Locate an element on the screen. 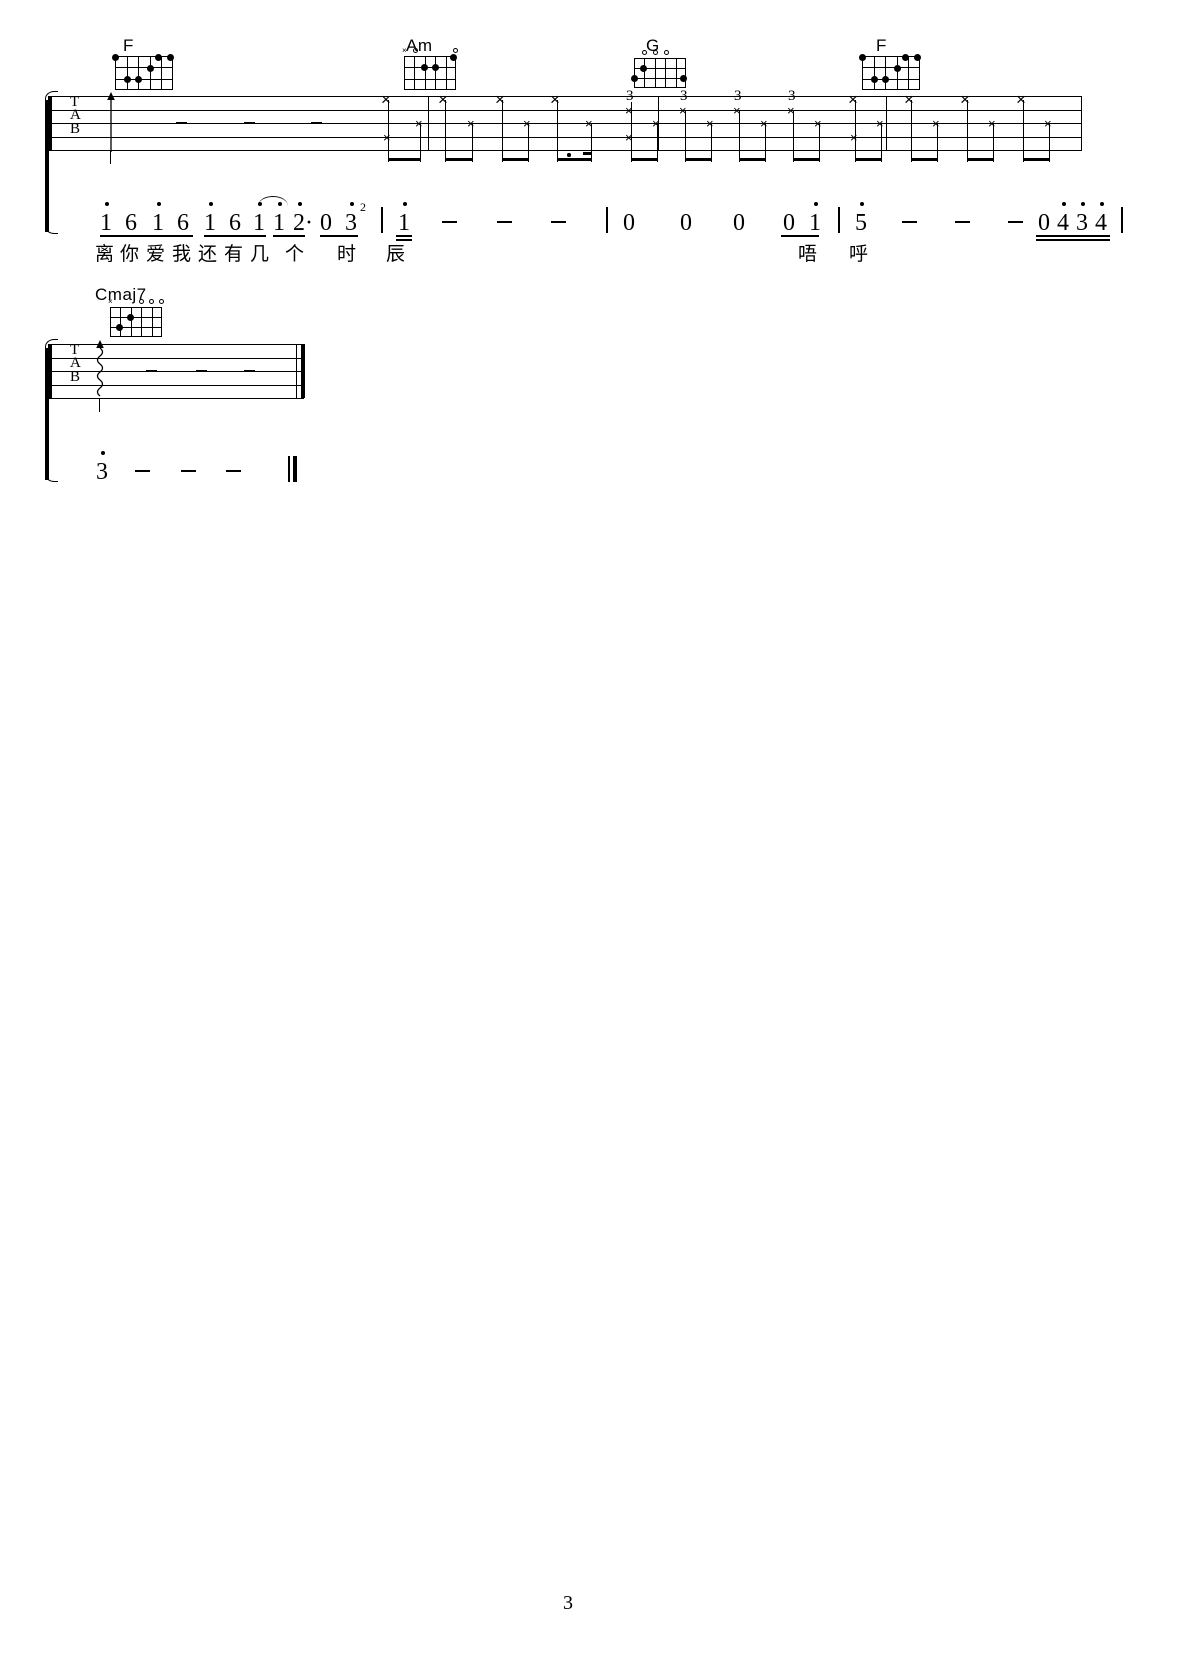 The image size is (1200, 1674). strum-x-lo-1: × is located at coordinates (387, 137).